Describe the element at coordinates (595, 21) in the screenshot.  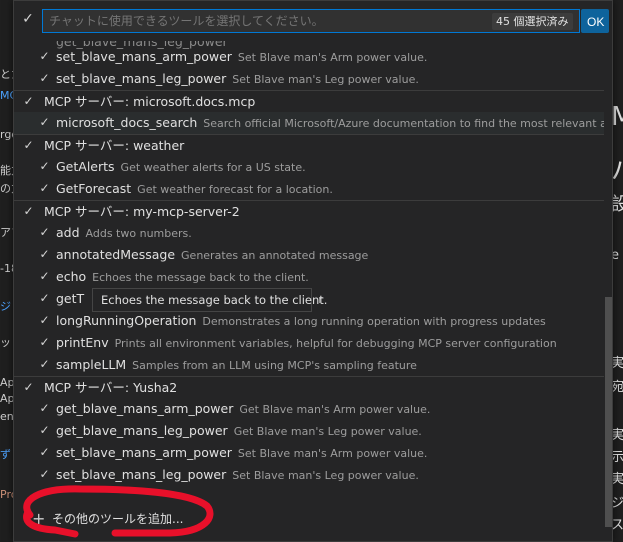
I see `ok-button: OK` at that location.